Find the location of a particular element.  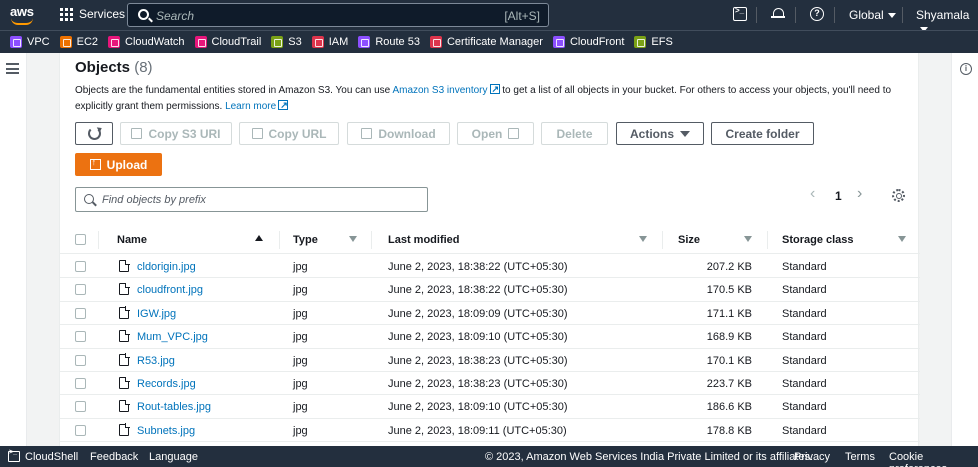

menu-icon is located at coordinates (12, 68).